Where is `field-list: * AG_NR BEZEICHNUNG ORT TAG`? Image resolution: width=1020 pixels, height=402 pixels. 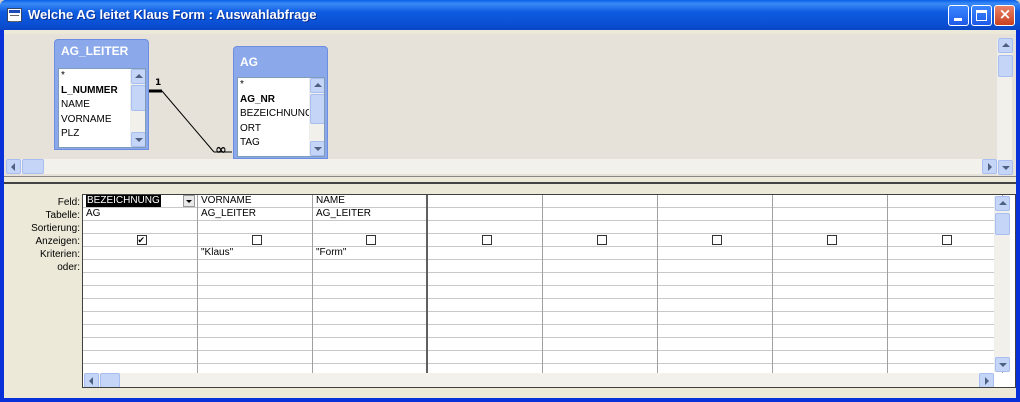
field-list: * AG_NR BEZEICHNUNG ORT TAG is located at coordinates (281, 117).